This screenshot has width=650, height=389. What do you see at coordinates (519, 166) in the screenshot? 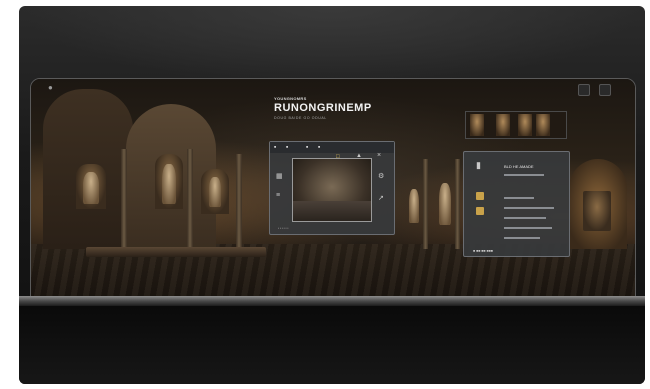
I see `right-panel-title: BLD HE AMADE` at bounding box center [519, 166].